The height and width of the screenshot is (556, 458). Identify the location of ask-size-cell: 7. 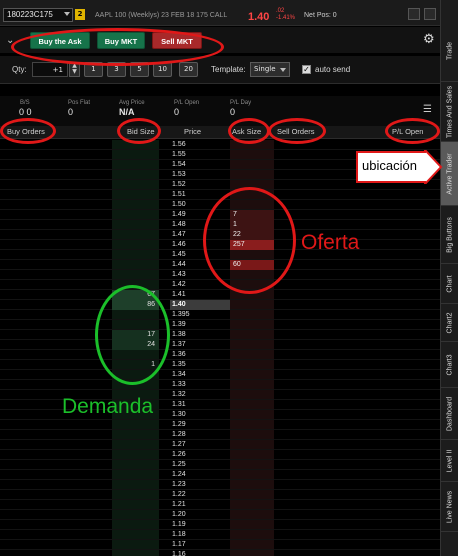
(252, 215).